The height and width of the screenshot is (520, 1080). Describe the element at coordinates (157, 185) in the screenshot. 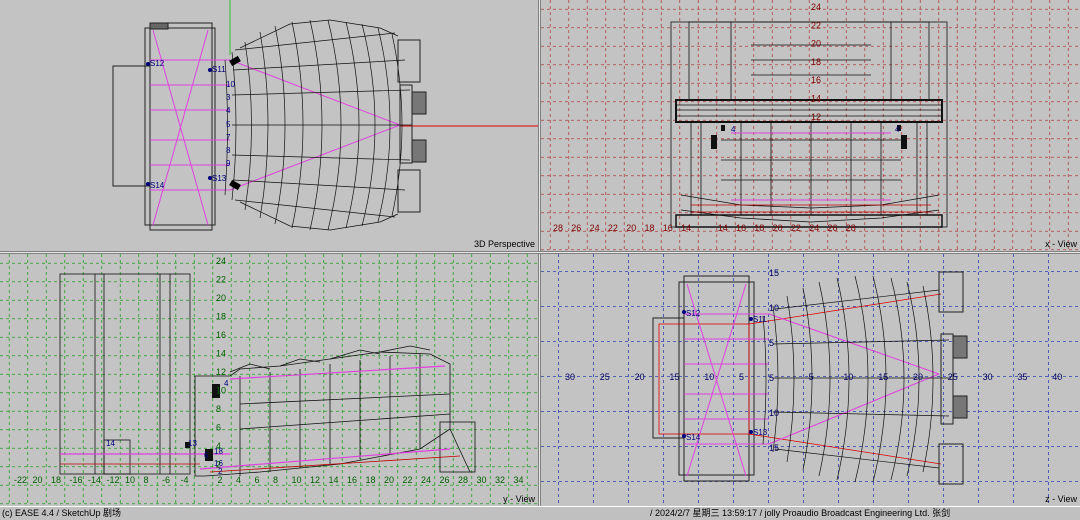

I see `source-point-label: S14` at that location.